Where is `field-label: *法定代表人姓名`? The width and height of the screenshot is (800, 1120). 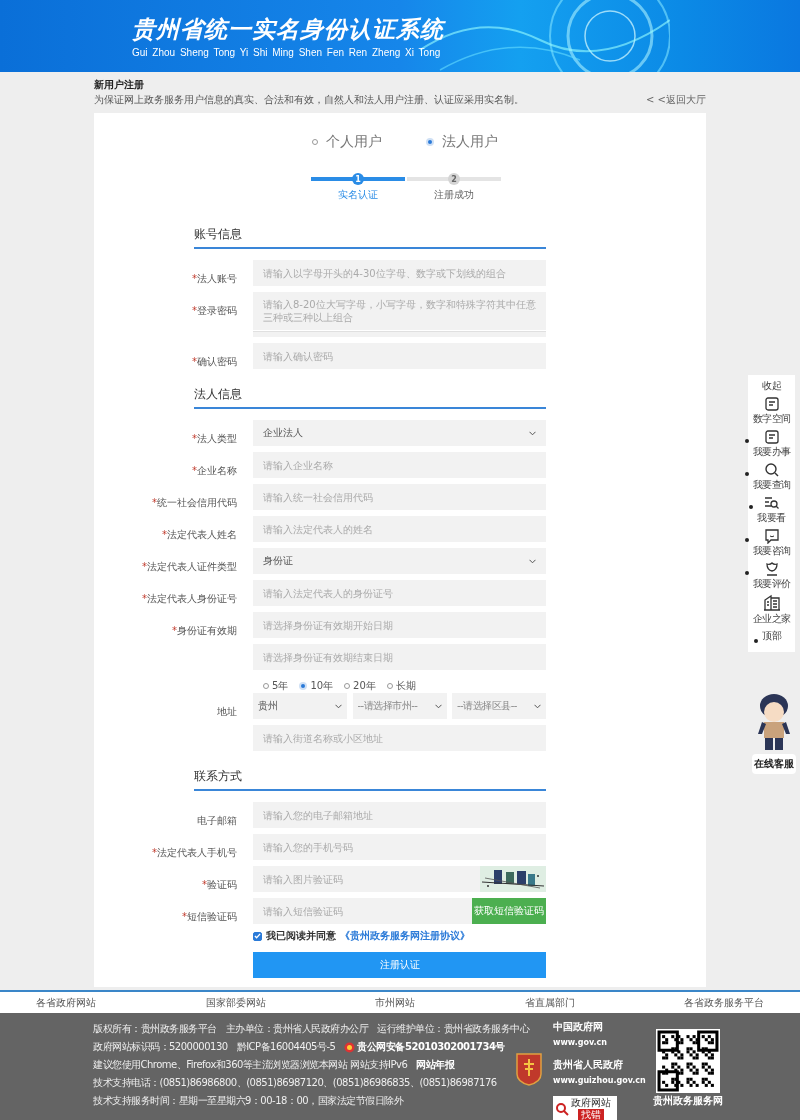 field-label: *法定代表人姓名 is located at coordinates (199, 534).